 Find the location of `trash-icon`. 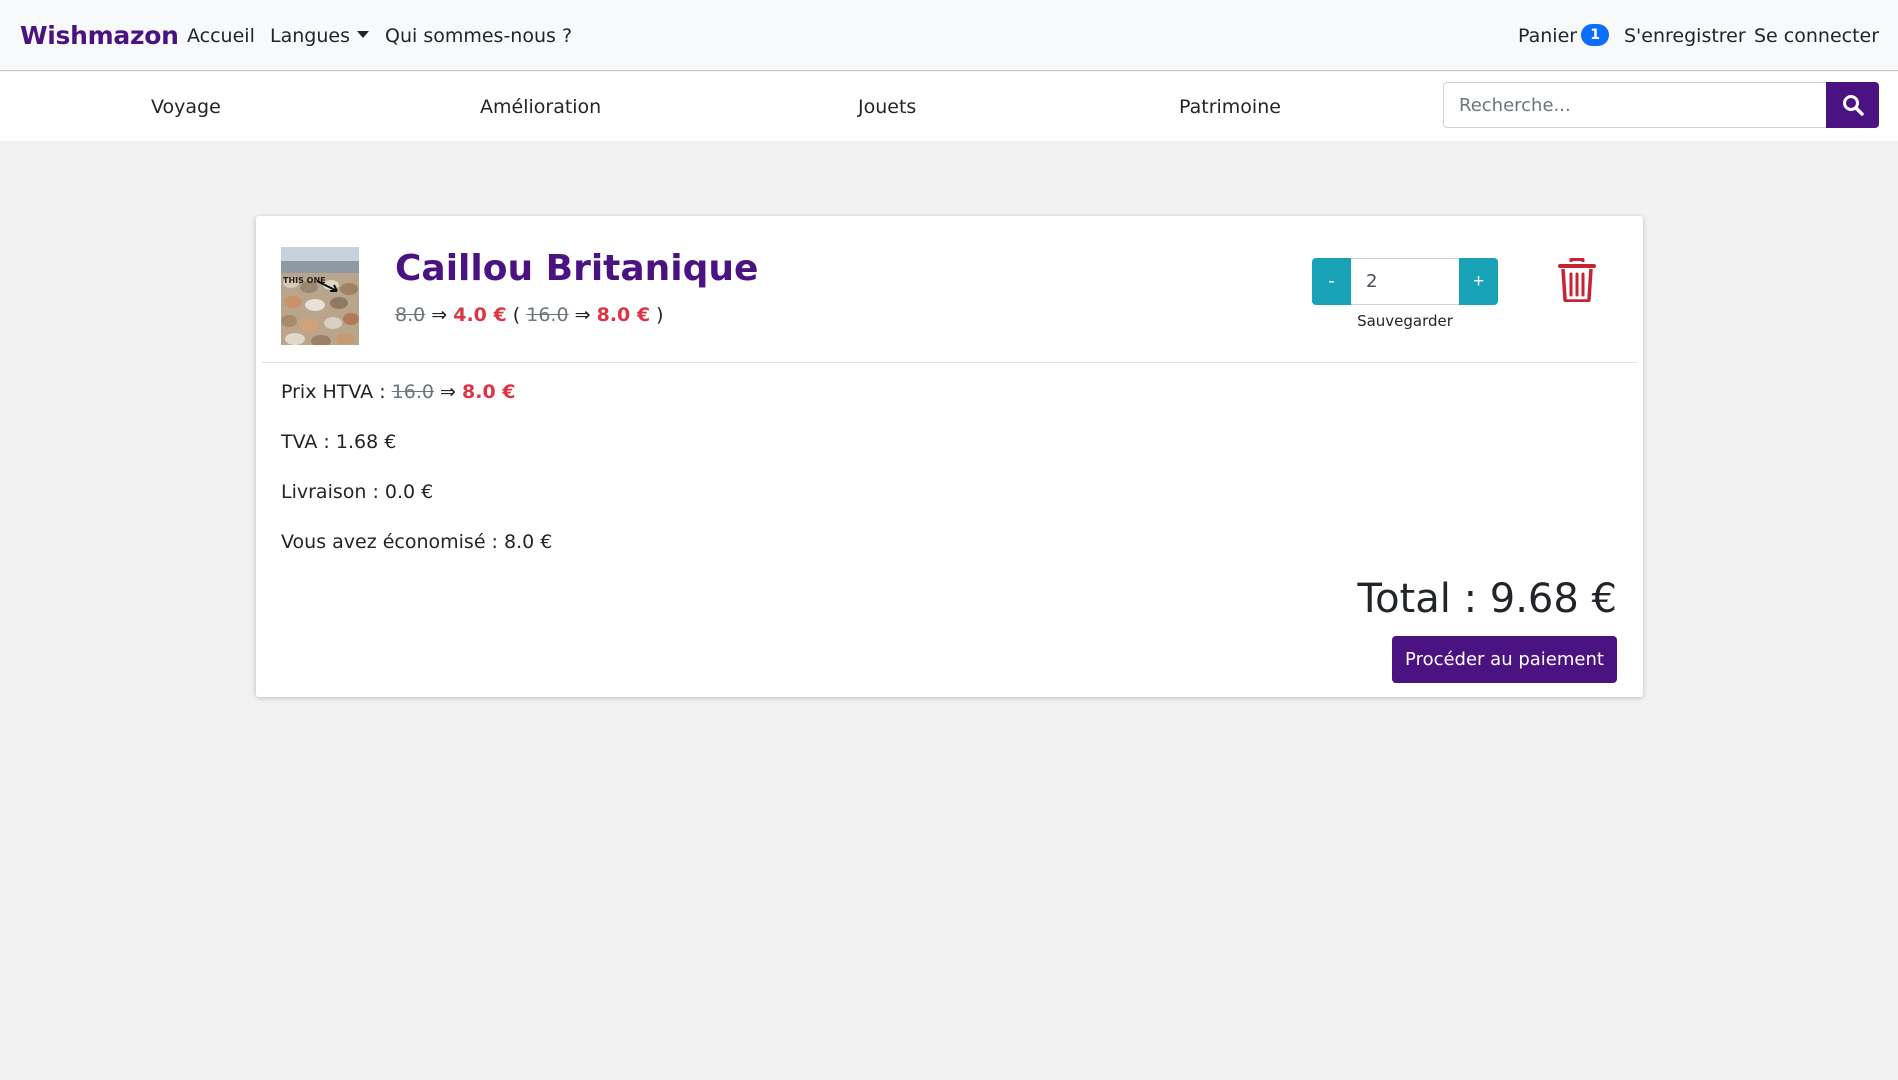

trash-icon is located at coordinates (1577, 280).